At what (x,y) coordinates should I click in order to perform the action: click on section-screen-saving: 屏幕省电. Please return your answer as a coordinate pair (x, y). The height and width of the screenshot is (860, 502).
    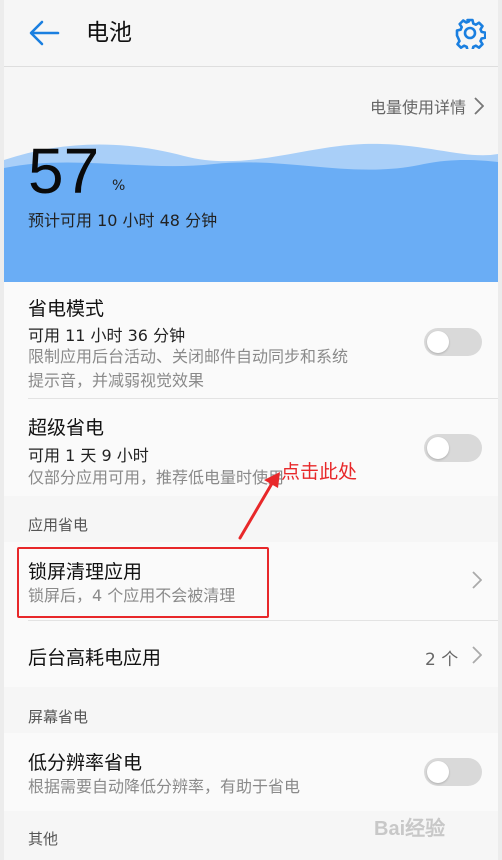
    Looking at the image, I should click on (58, 717).